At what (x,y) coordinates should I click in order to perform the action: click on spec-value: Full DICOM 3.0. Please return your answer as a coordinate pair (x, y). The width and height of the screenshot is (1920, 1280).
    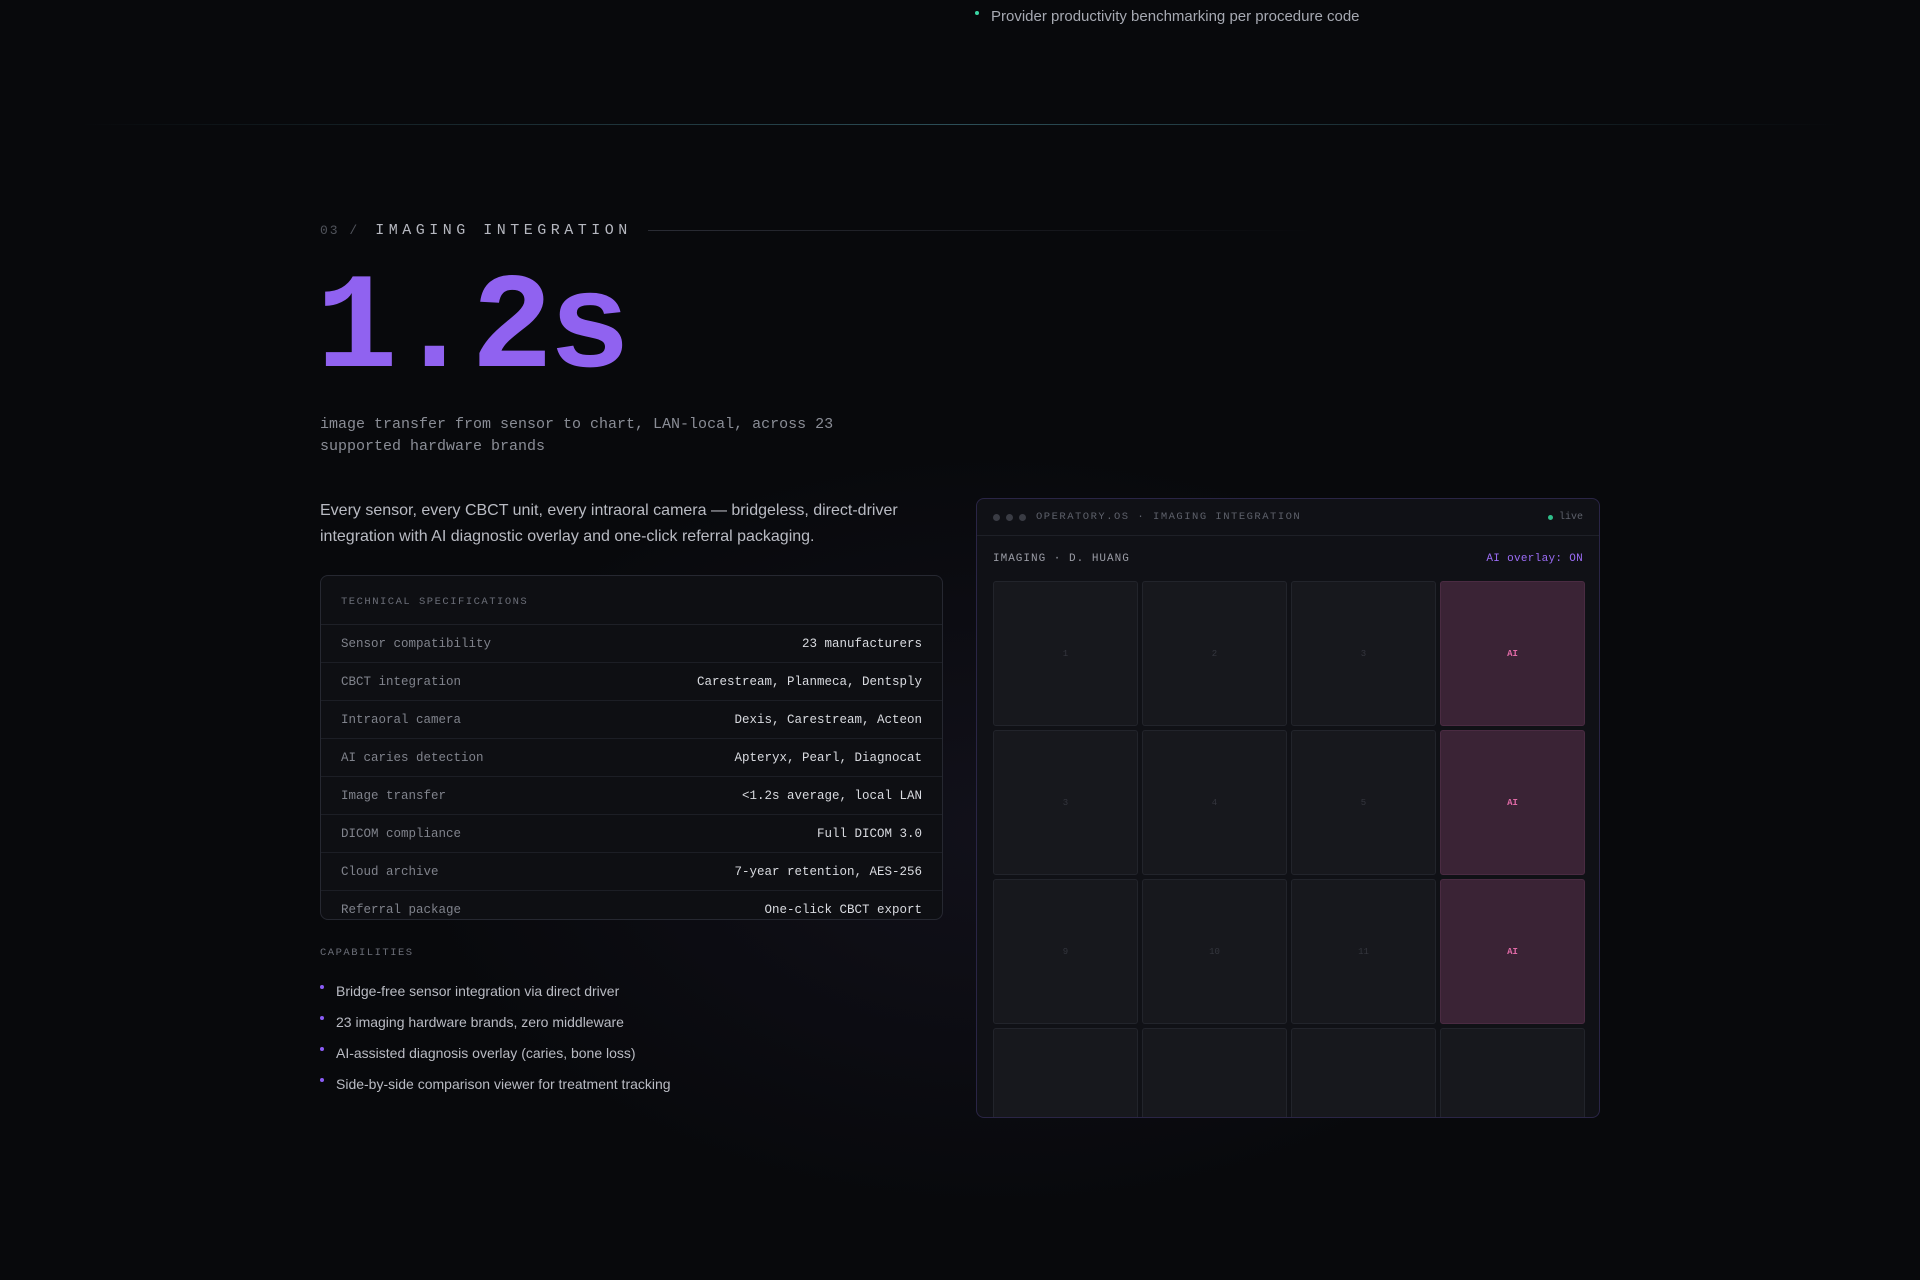
    Looking at the image, I should click on (869, 833).